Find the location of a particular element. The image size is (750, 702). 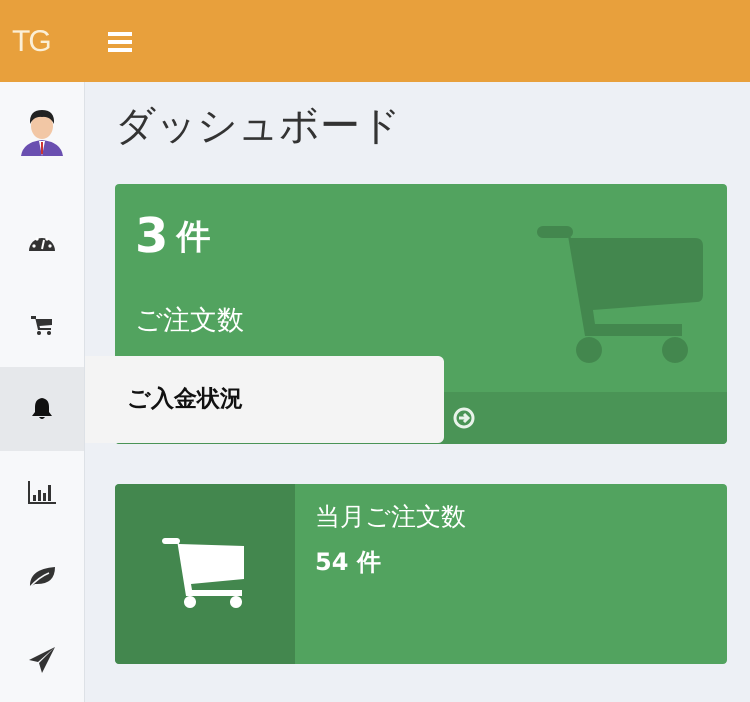

flyout-menu-item: ご入金状況 is located at coordinates (264, 399).